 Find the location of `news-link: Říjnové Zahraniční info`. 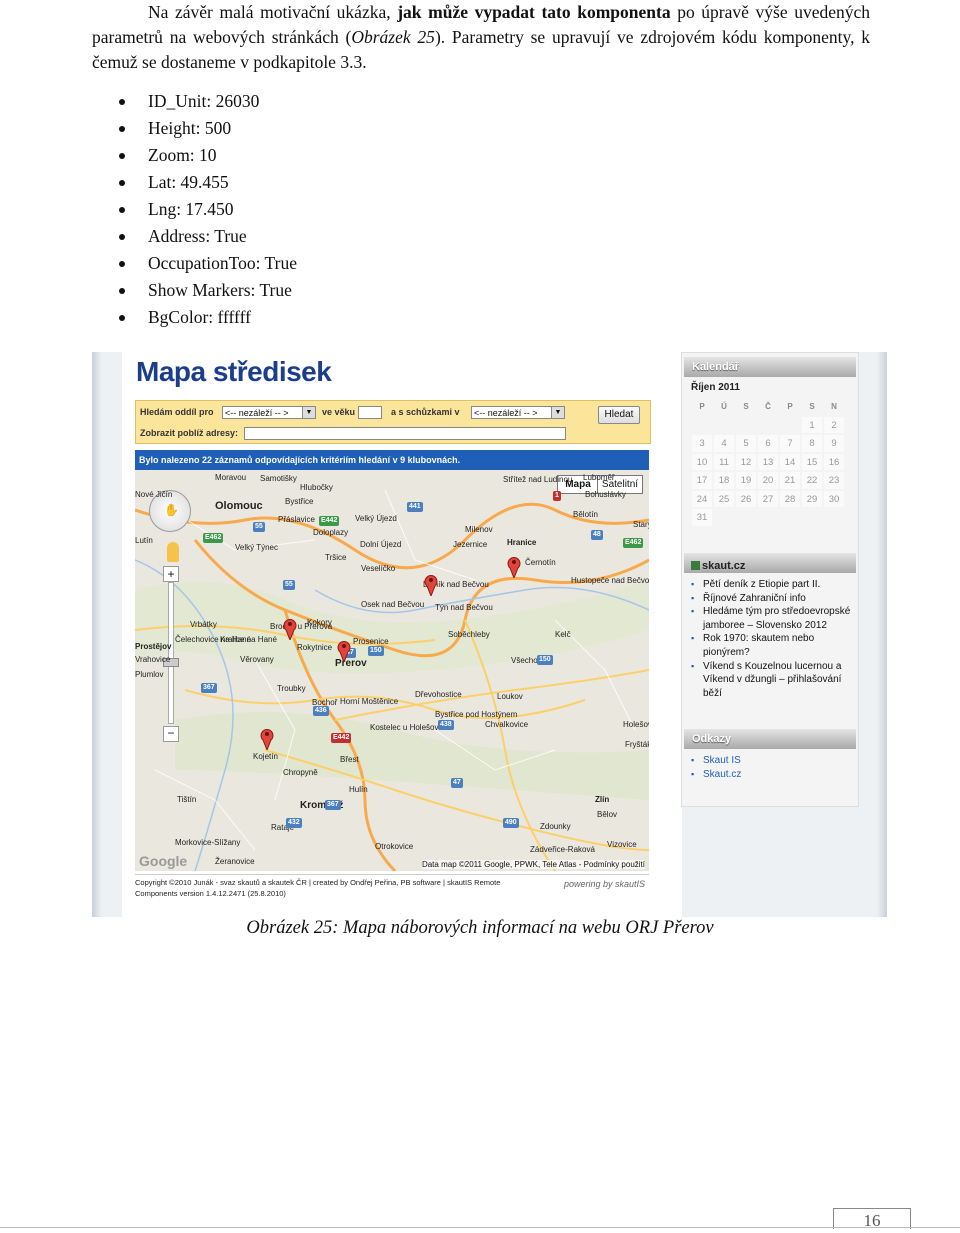

news-link: Říjnové Zahraniční info is located at coordinates (754, 598).